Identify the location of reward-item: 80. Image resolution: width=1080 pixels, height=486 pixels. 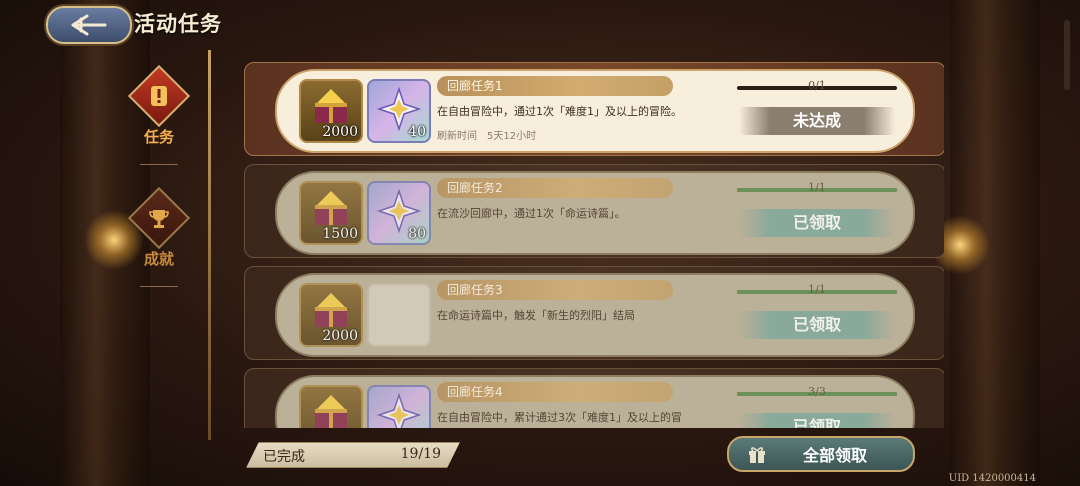
(399, 213).